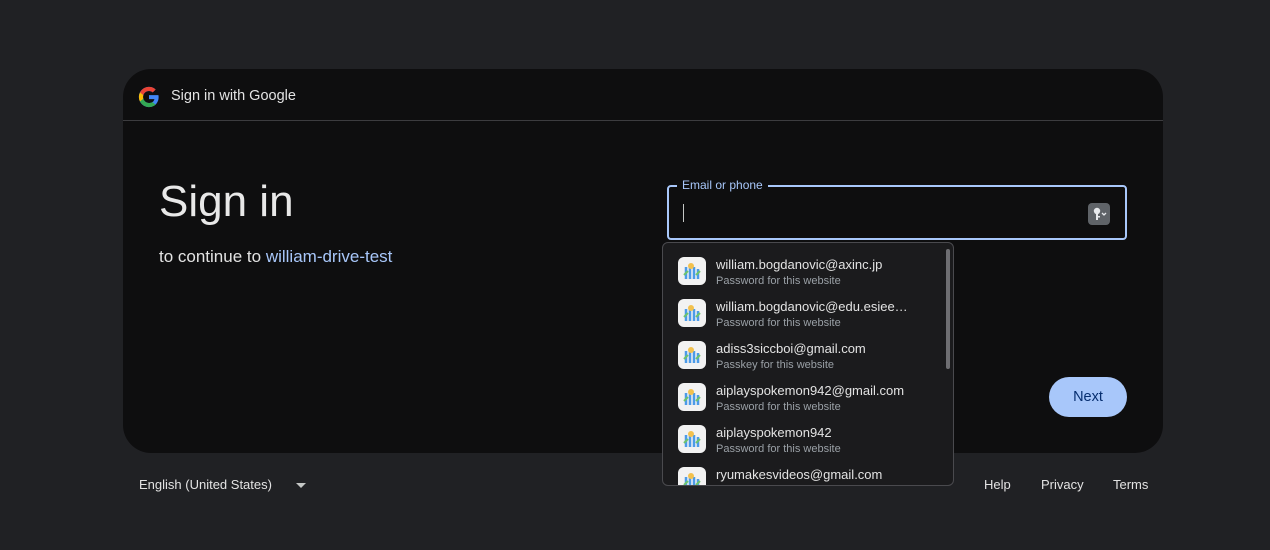 The width and height of the screenshot is (1270, 550). Describe the element at coordinates (301, 485) in the screenshot. I see `chevron-down-icon` at that location.